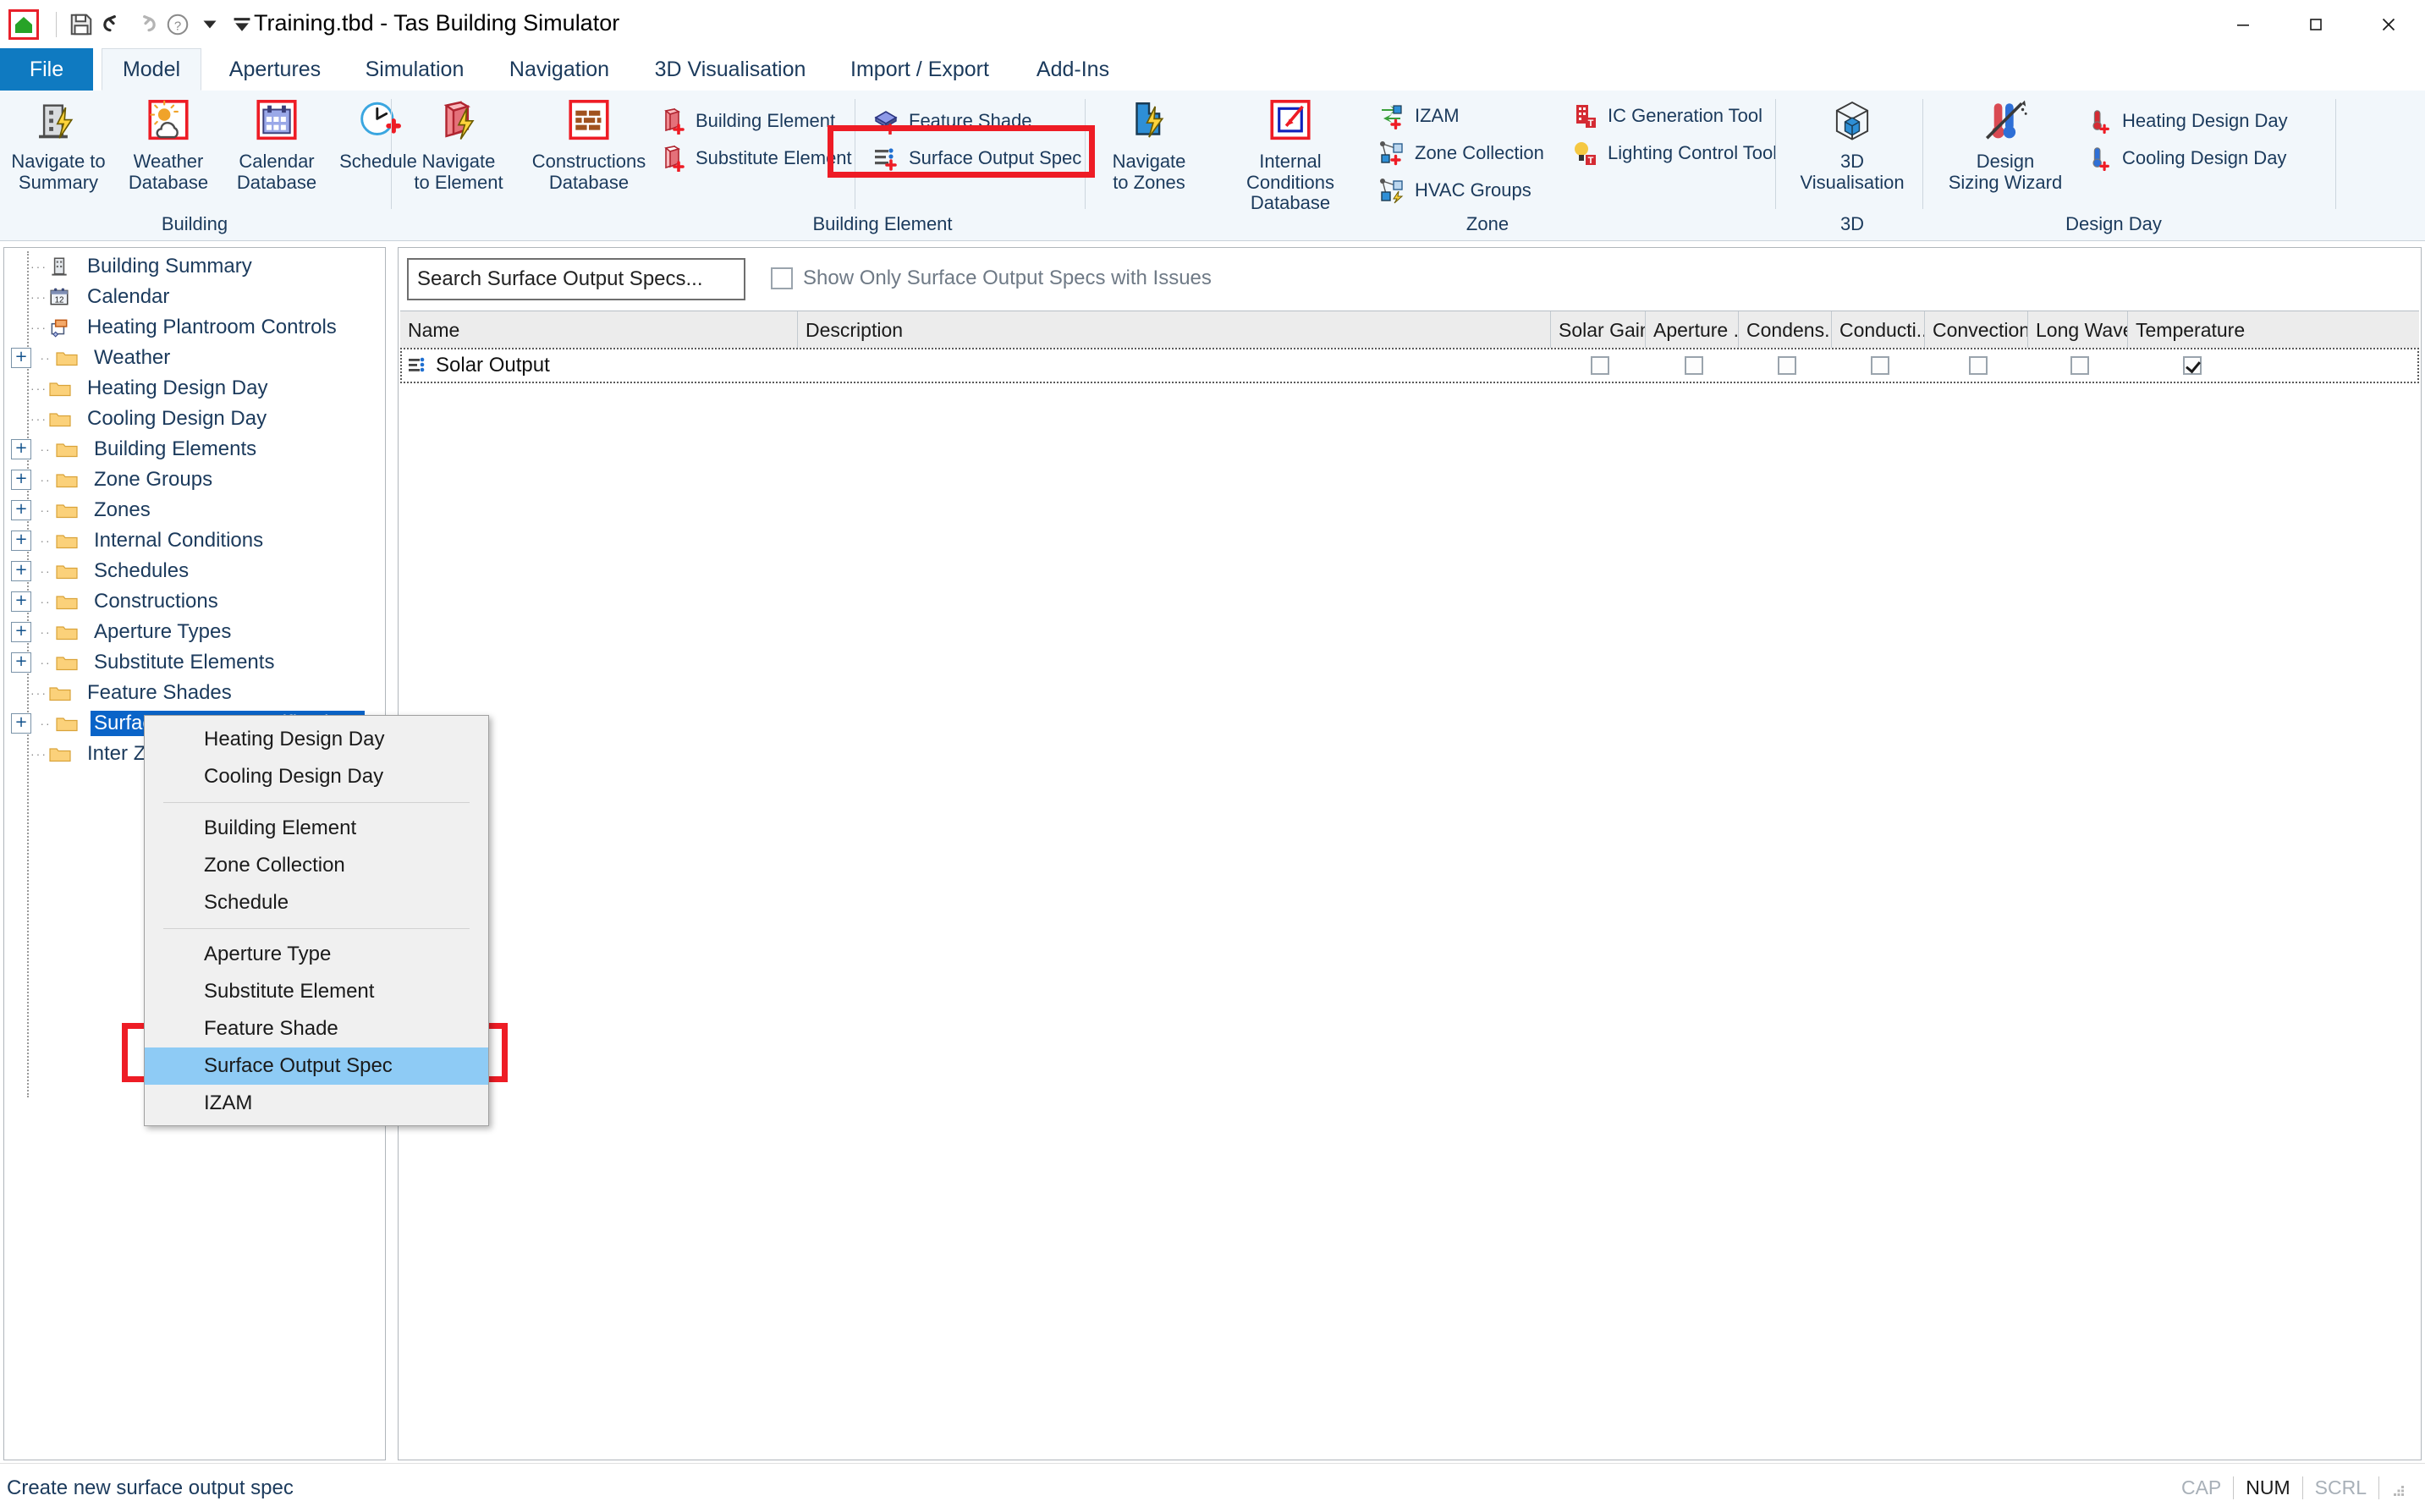  What do you see at coordinates (195, 358) in the screenshot?
I see `tree-item-weather: + ·· Weather` at bounding box center [195, 358].